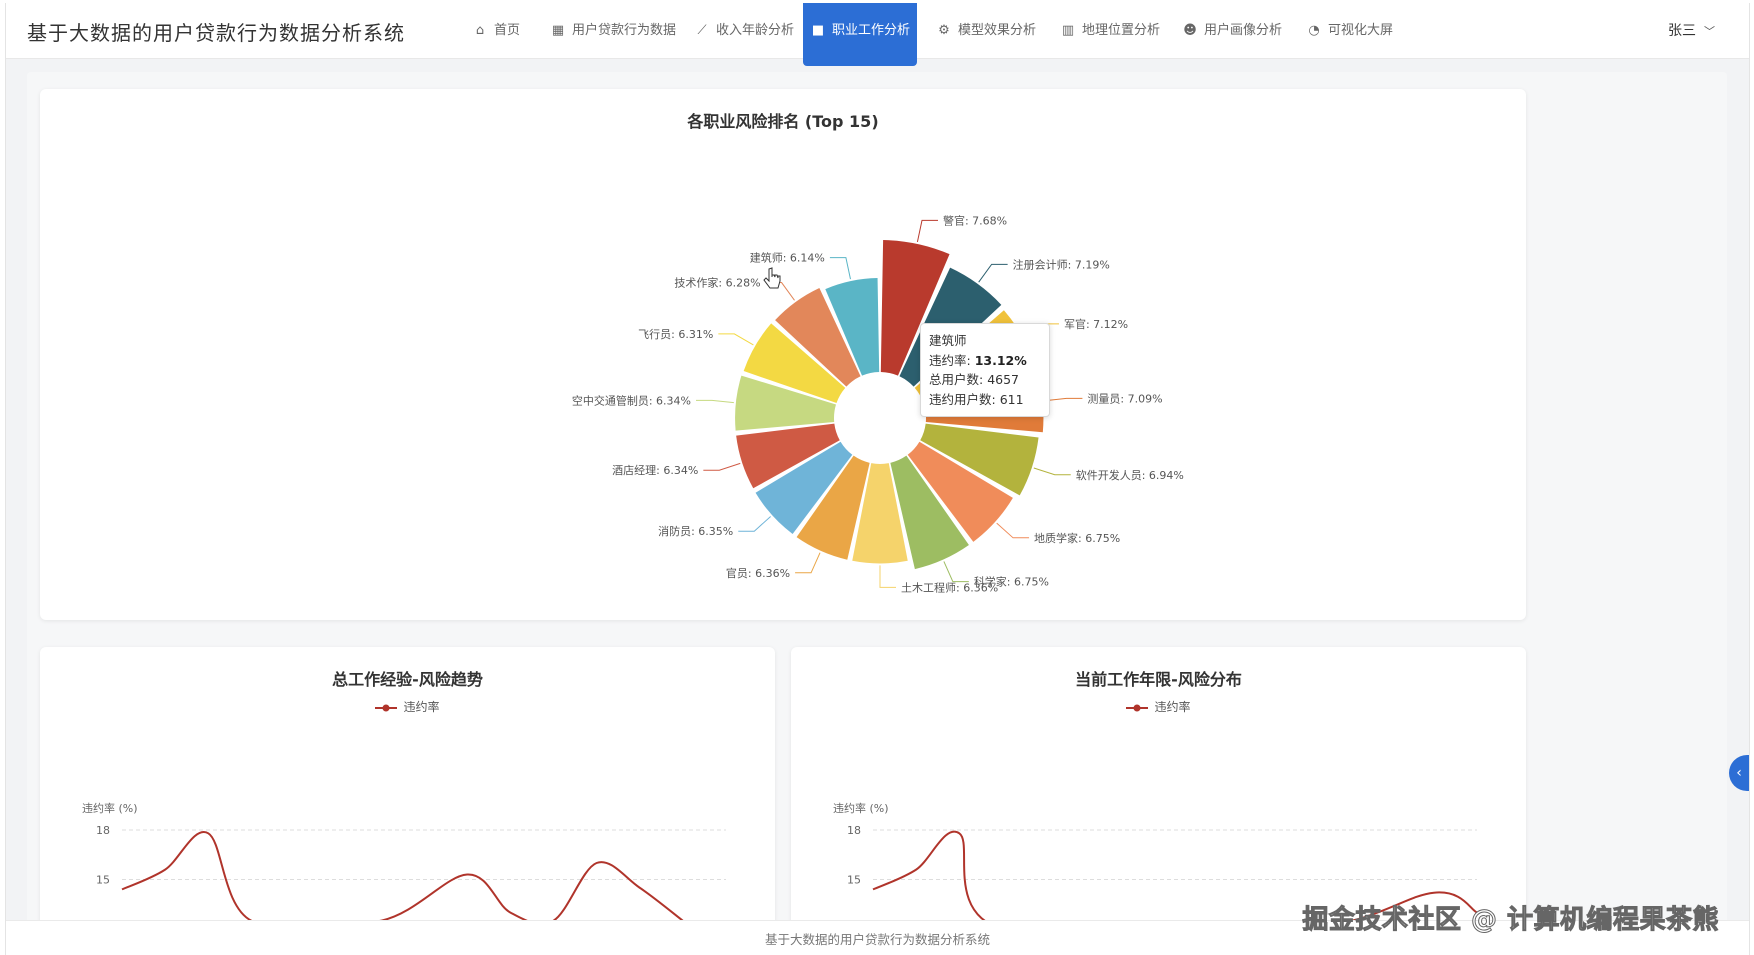 This screenshot has width=1754, height=955. Describe the element at coordinates (1130, 475) in the screenshot. I see `pie-slice-label: 软件开发人员: 6.94%` at that location.